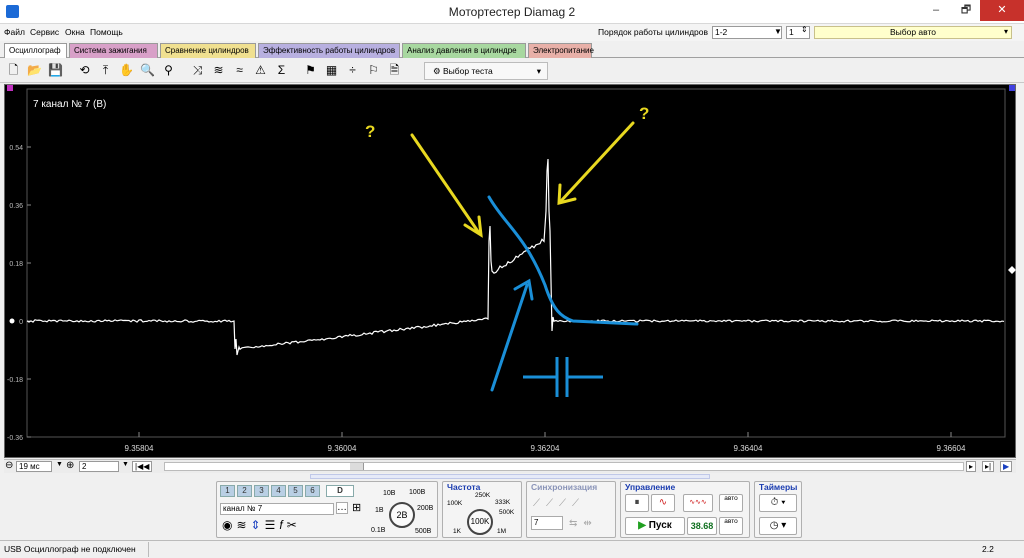 This screenshot has width=1024, height=558. I want to click on rewind-start-icon: |◀◀, so click(142, 466).